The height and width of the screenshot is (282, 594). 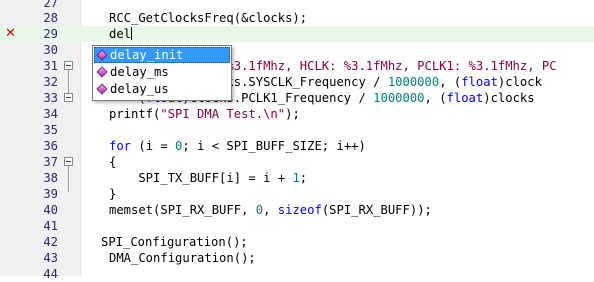 What do you see at coordinates (50, 242) in the screenshot?
I see `line-number: 42` at bounding box center [50, 242].